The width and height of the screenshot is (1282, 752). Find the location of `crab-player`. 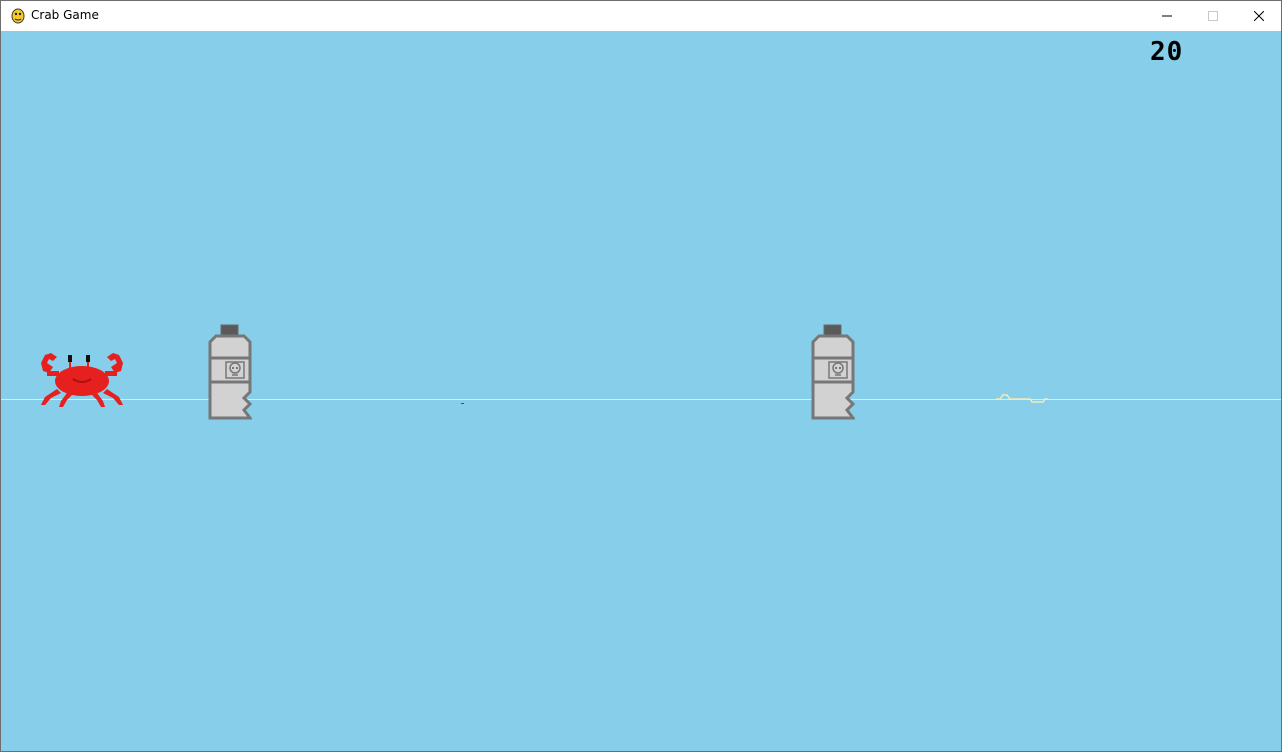

crab-player is located at coordinates (82, 380).